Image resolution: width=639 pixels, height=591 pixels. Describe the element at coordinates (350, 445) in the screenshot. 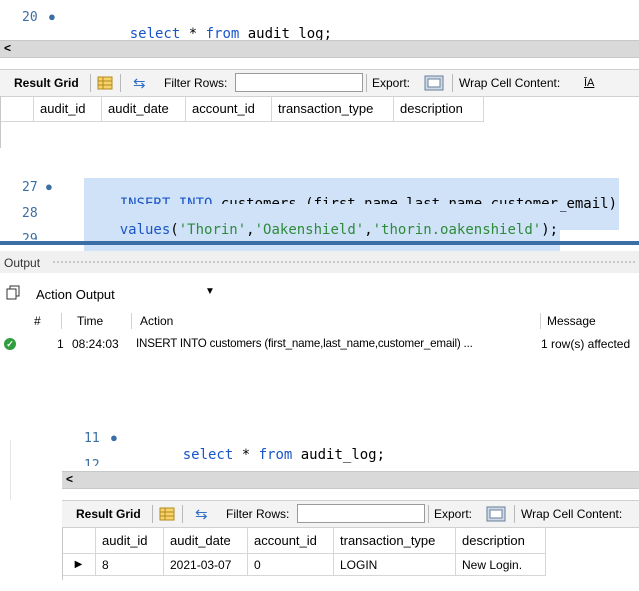

I see `editor-bottom: 11 ● select * from audit_log; 12` at that location.